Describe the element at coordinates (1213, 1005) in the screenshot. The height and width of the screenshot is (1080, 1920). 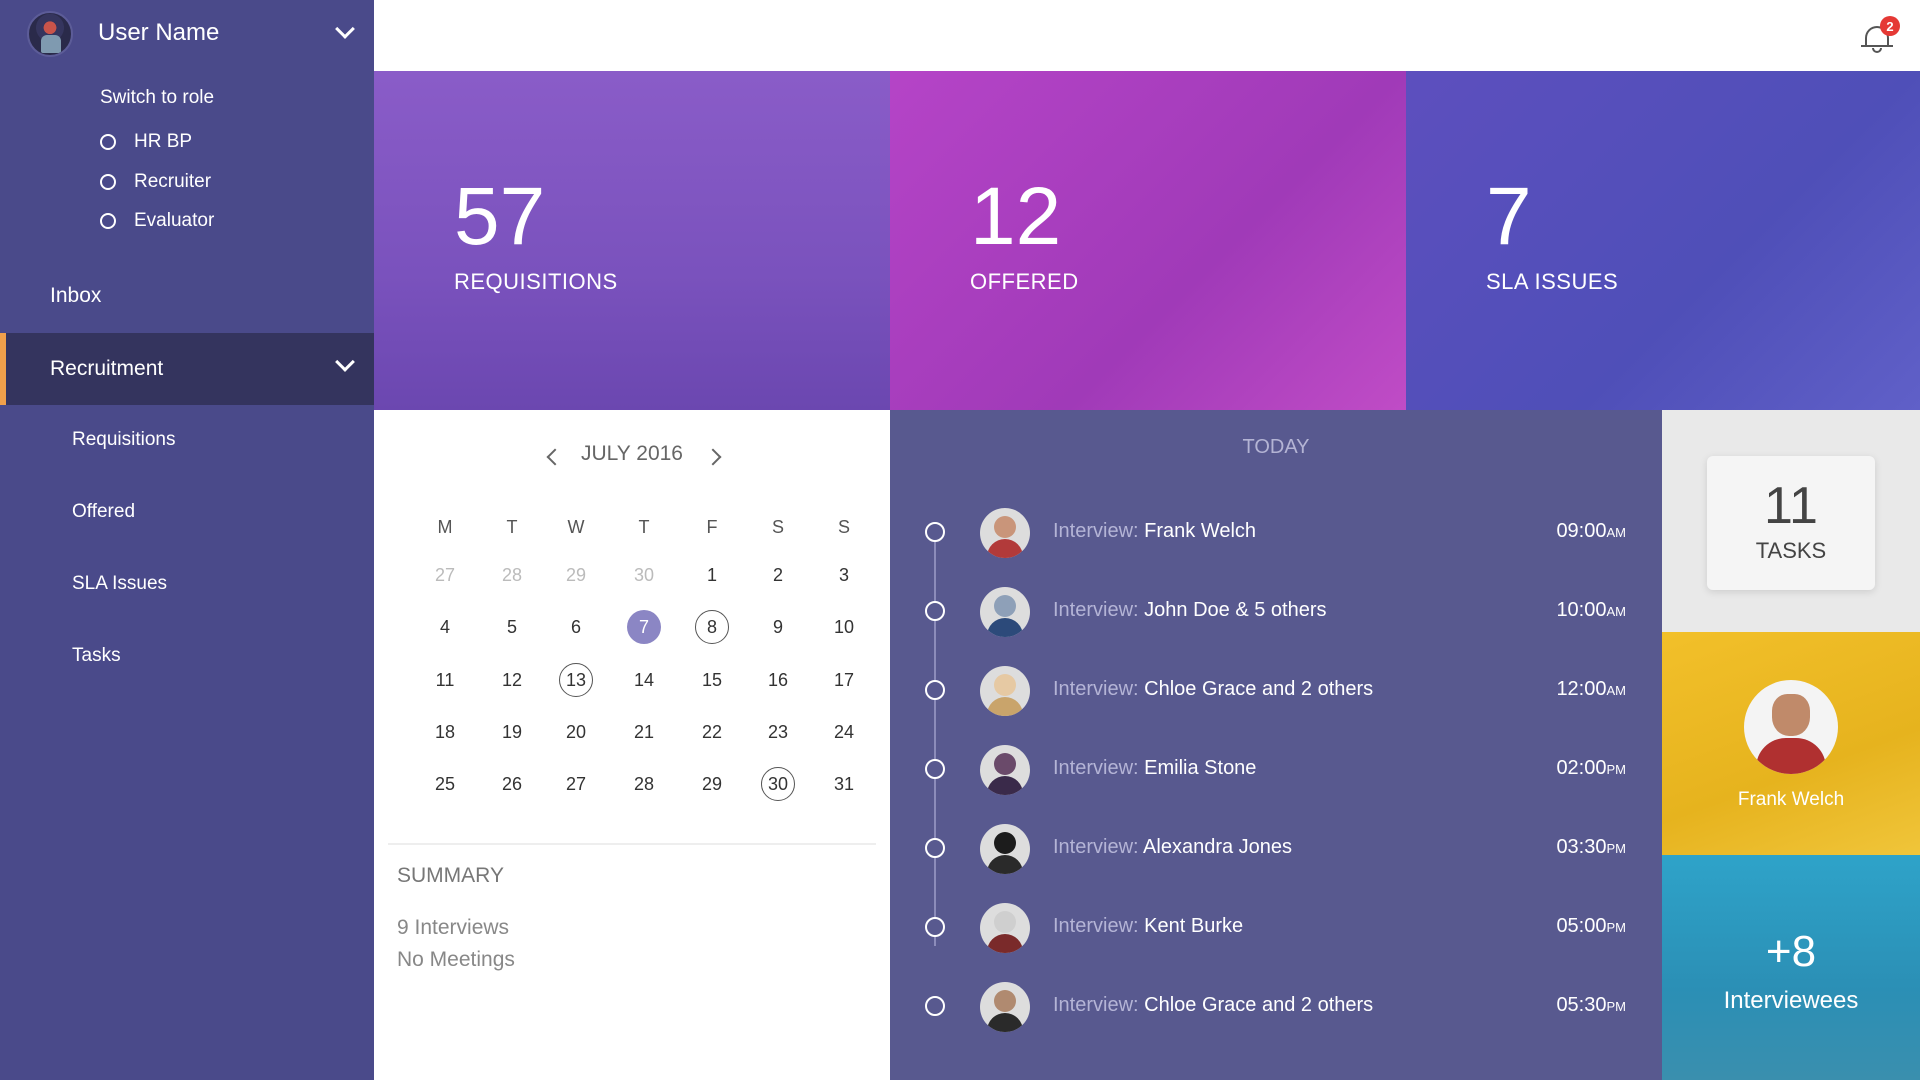
I see `event-title: Interview: Chloe Grace and 2 others` at that location.